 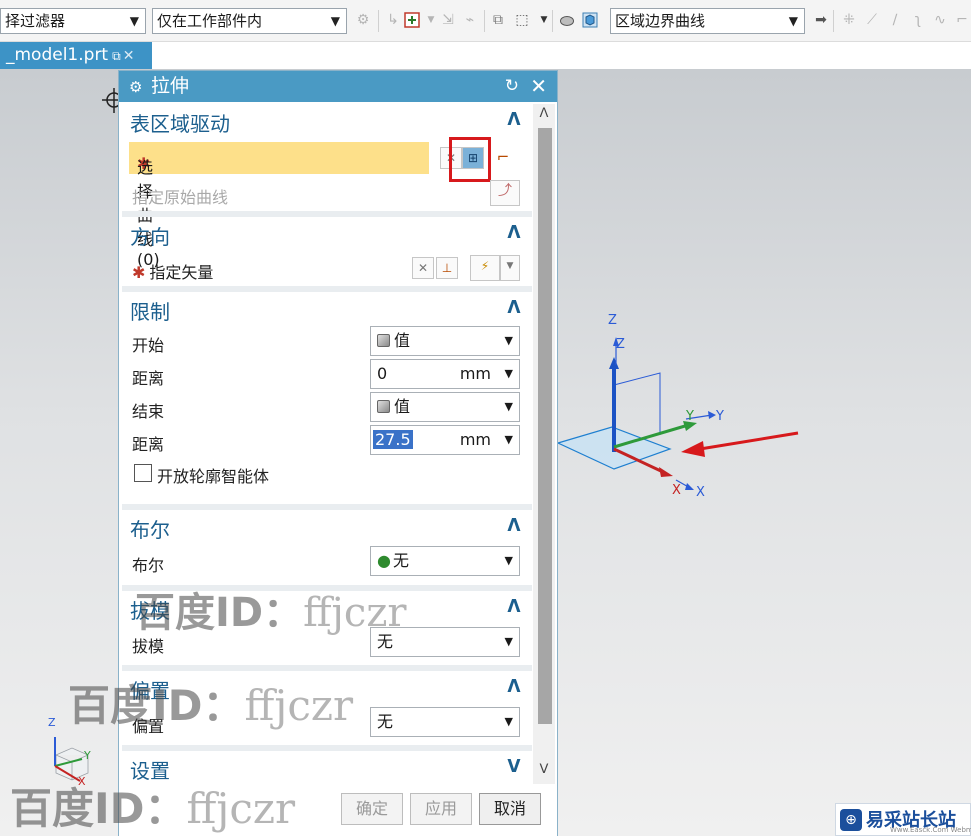 I want to click on unit-label: mm, so click(x=475, y=439).